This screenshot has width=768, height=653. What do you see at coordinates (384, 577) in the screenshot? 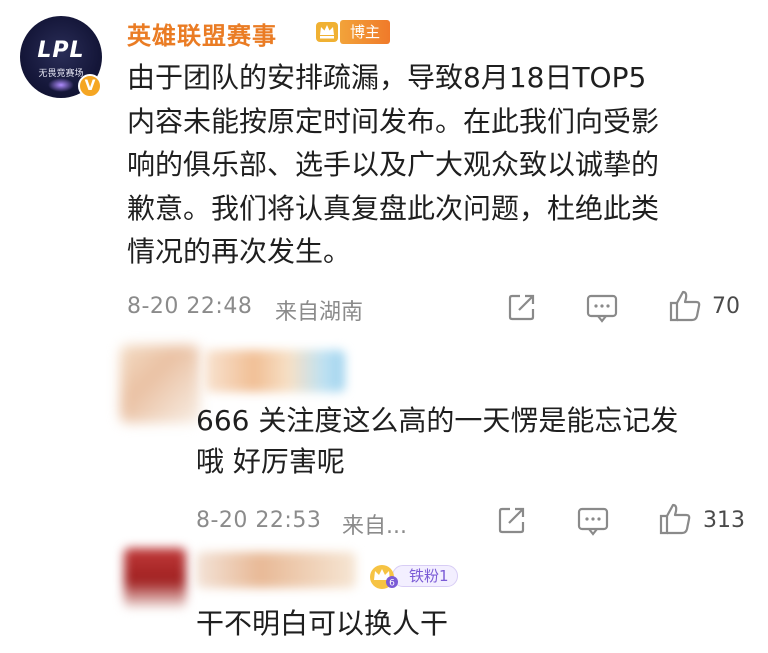
I see `fan-crown-icon: 6` at bounding box center [384, 577].